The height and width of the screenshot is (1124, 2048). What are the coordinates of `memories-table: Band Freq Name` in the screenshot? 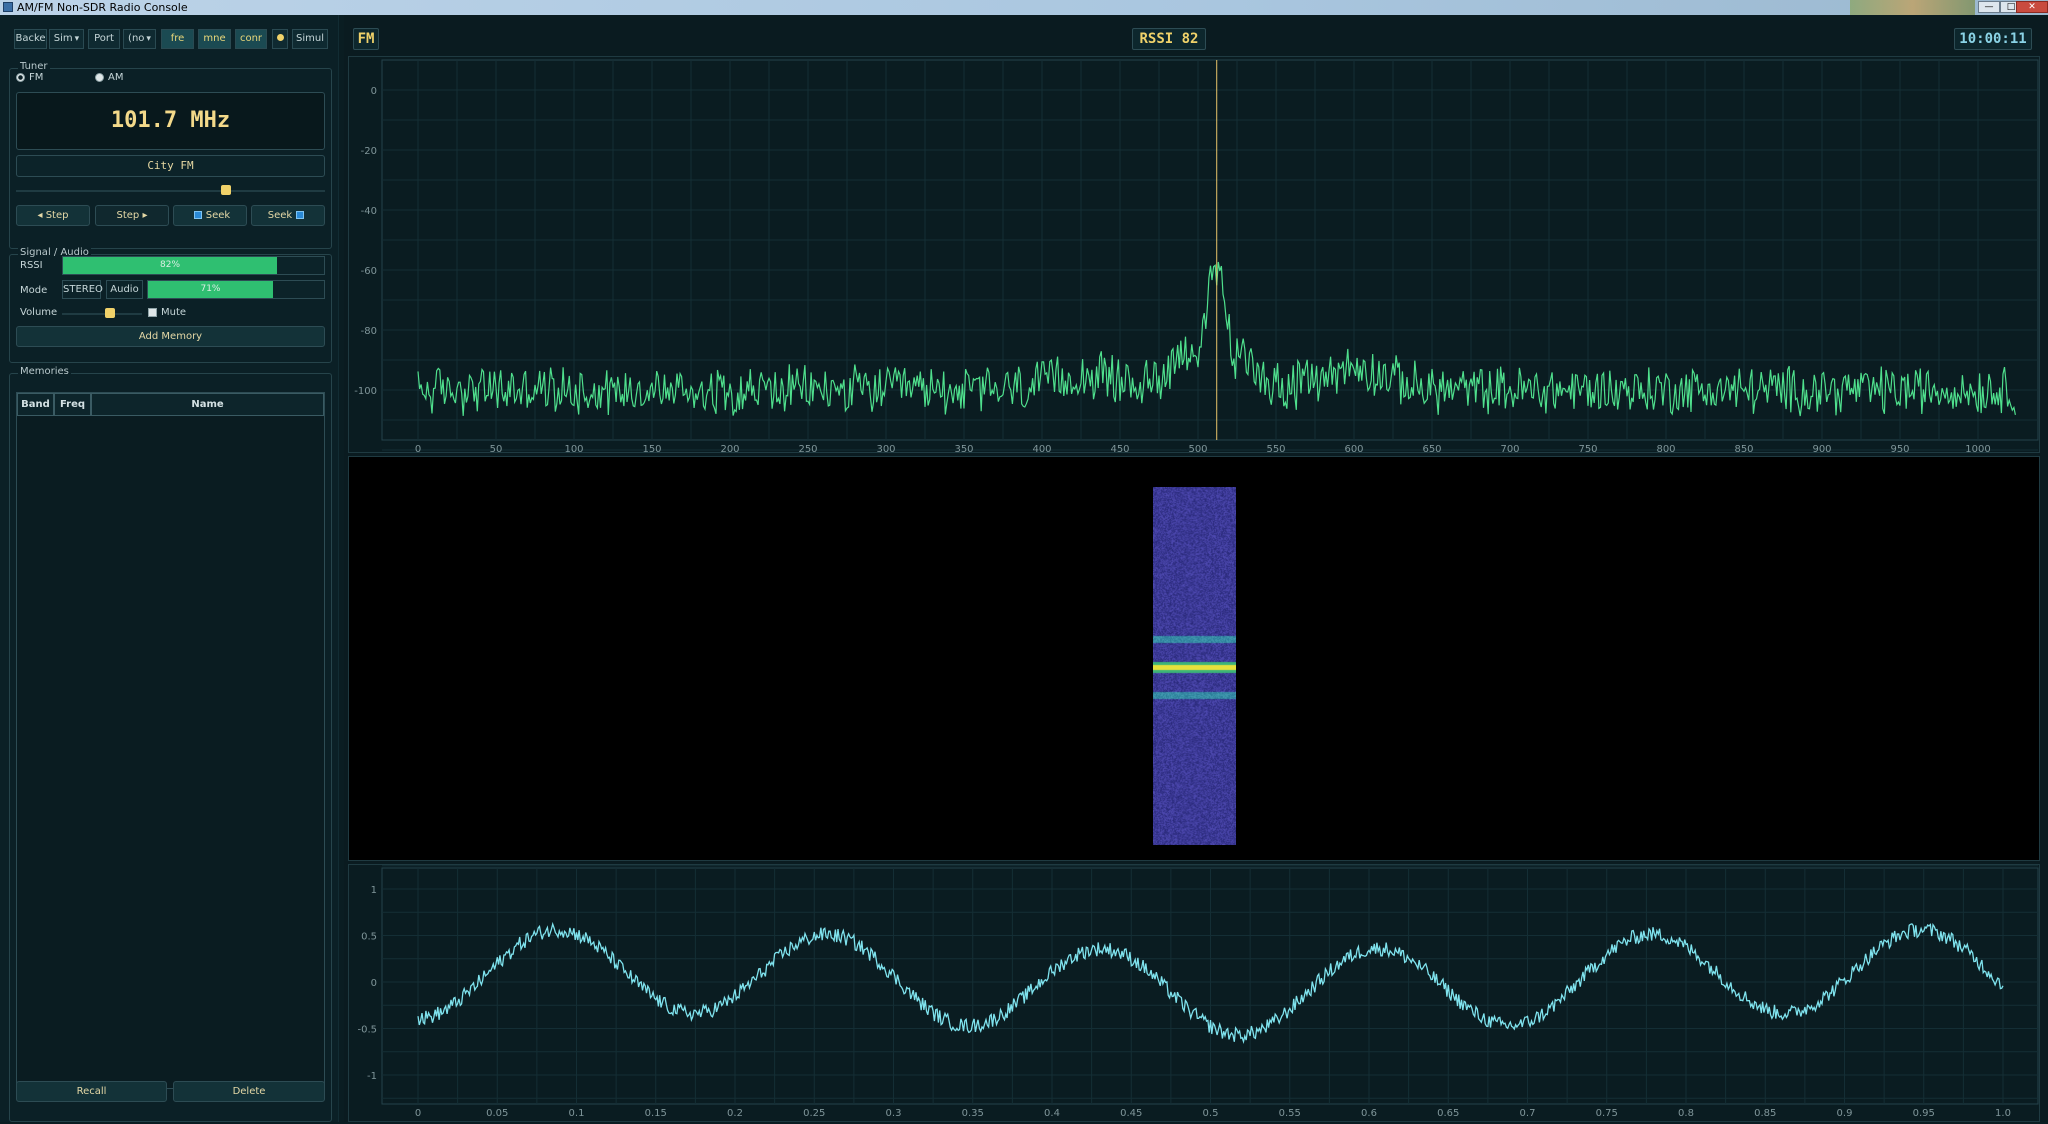 It's located at (170, 740).